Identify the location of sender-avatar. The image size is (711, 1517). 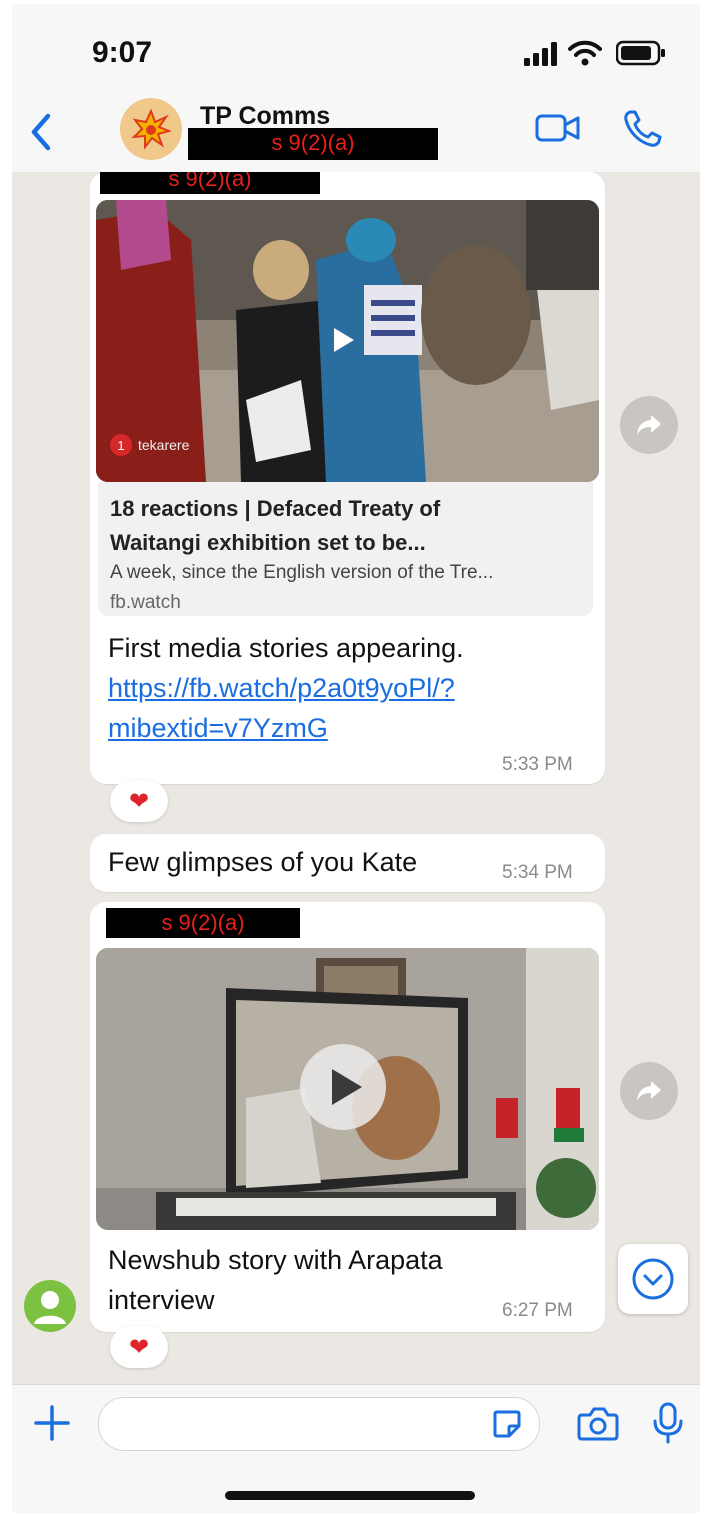
(50, 1306).